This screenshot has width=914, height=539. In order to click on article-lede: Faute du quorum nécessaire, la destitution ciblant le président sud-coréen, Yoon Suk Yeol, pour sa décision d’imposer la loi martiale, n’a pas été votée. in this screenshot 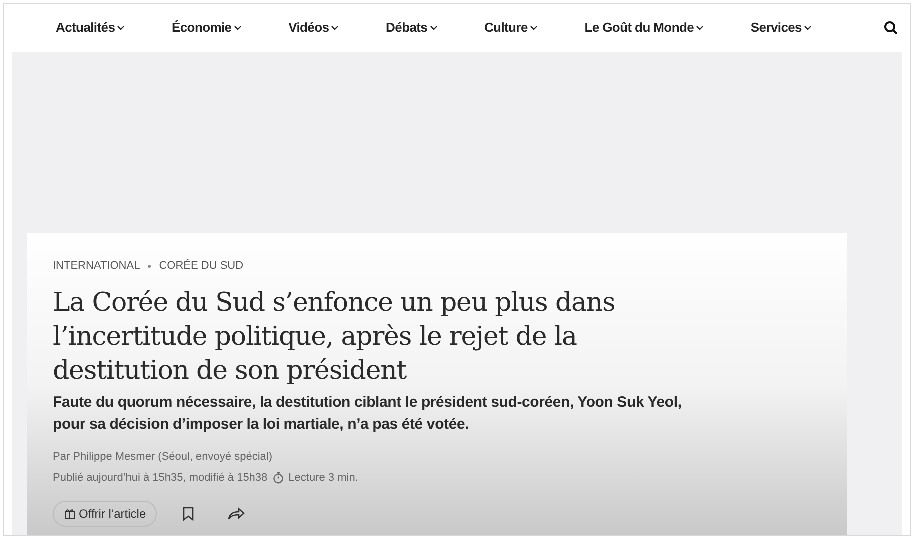, I will do `click(368, 413)`.